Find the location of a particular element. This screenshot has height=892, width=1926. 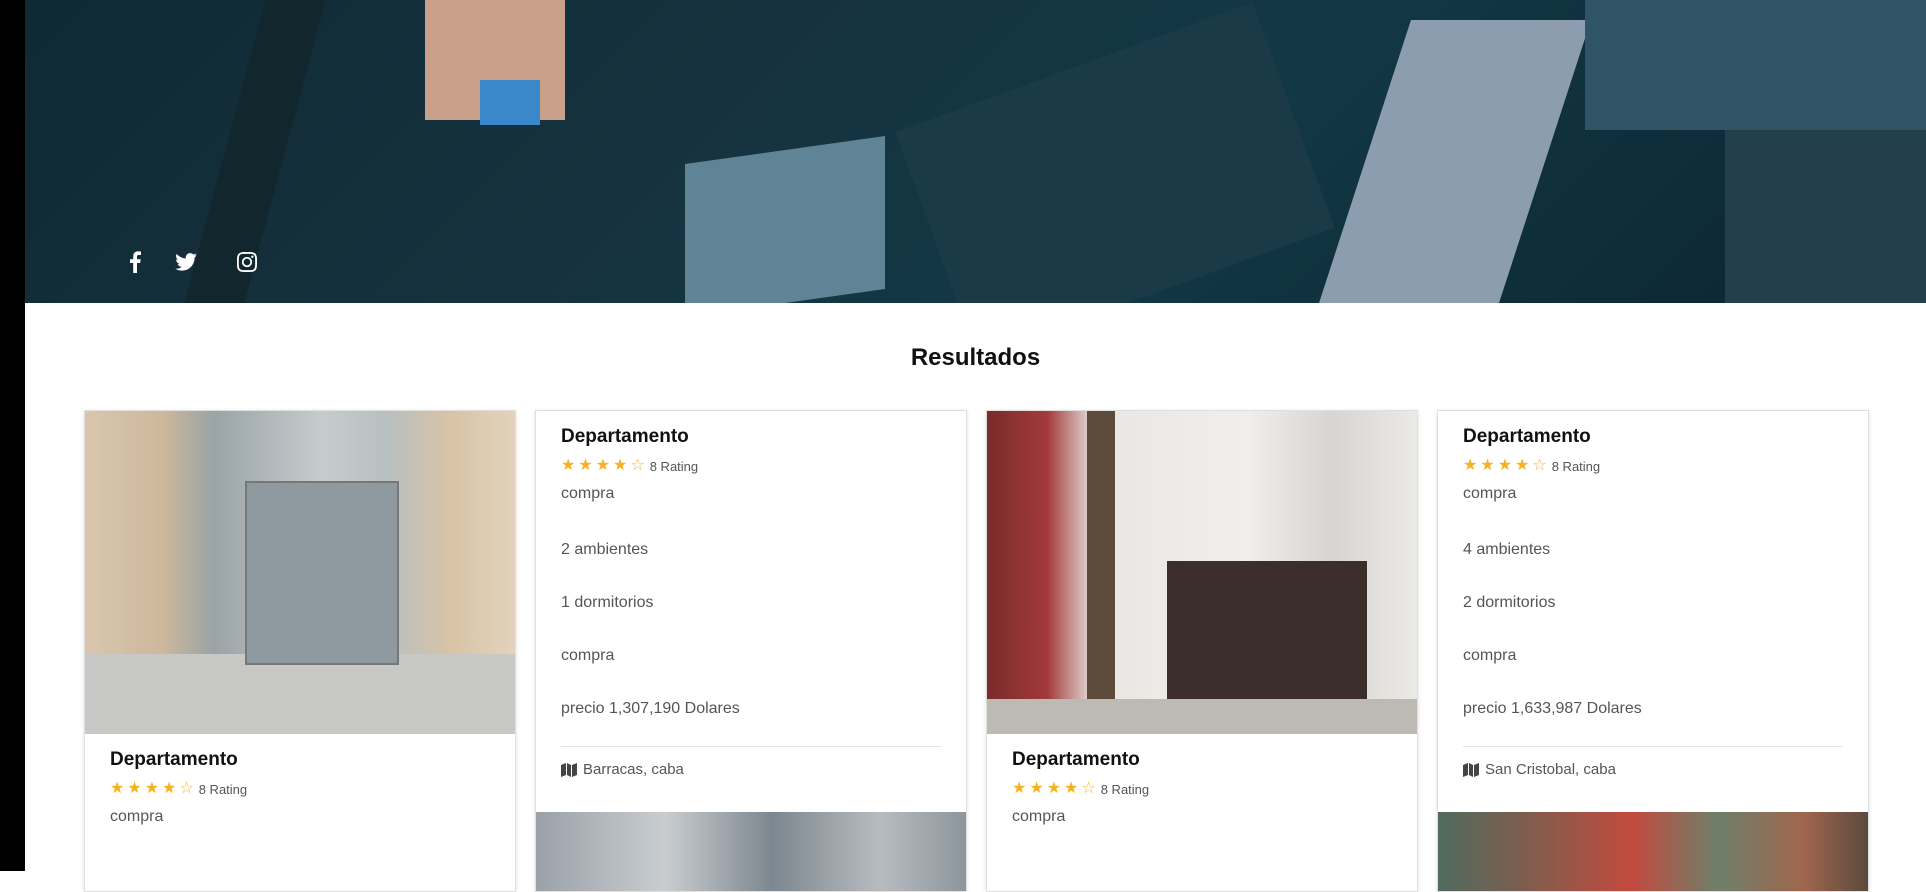

location: San Cristobal, caba is located at coordinates (1653, 769).